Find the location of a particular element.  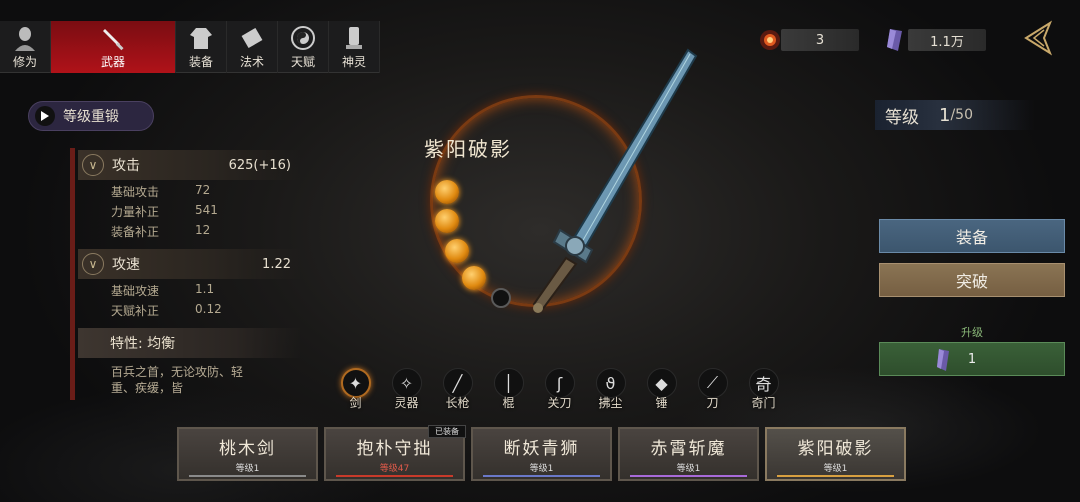

category-guandao: ʃ 关刀 is located at coordinates (559, 390).